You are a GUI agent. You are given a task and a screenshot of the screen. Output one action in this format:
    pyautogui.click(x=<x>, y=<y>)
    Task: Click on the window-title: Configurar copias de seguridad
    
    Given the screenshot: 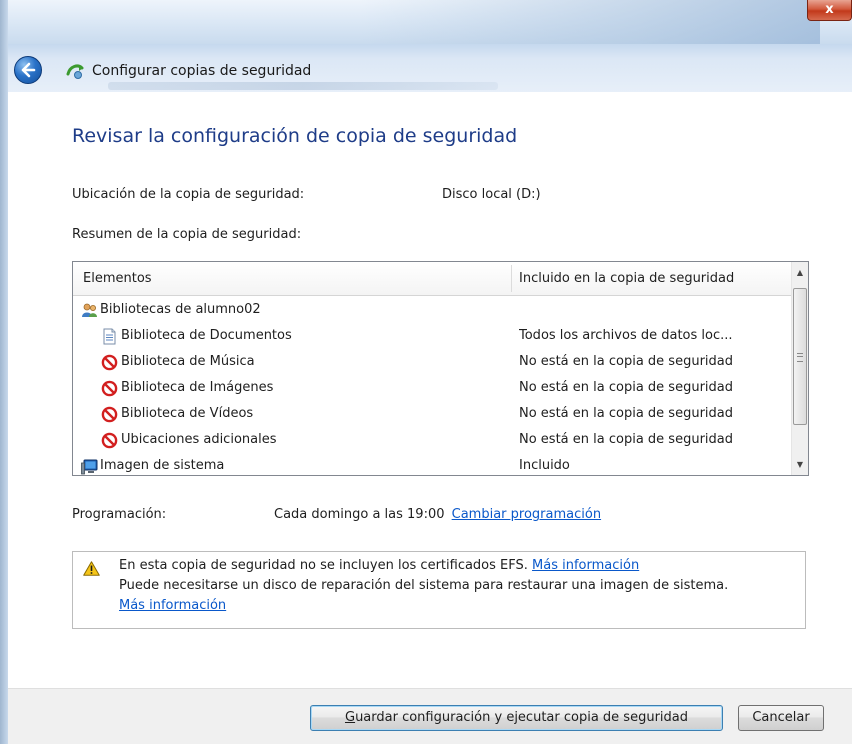 What is the action you would take?
    pyautogui.click(x=202, y=71)
    